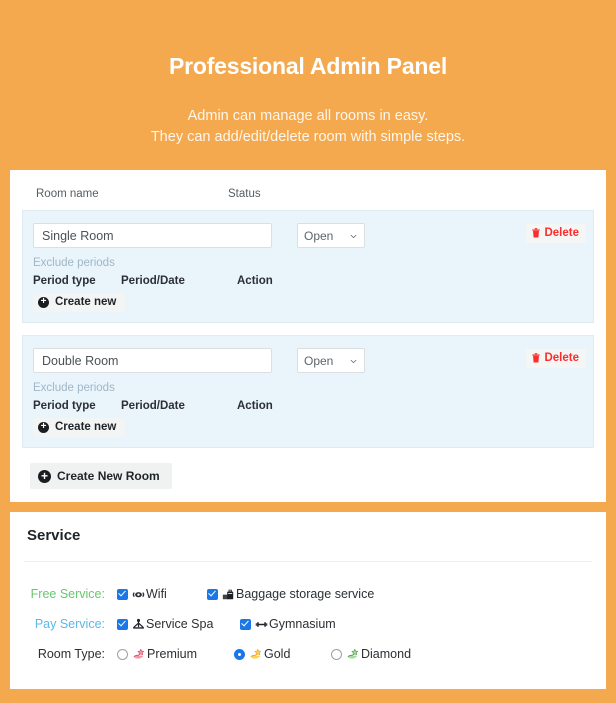  Describe the element at coordinates (122, 624) in the screenshot. I see `service-spa-checkbox` at that location.